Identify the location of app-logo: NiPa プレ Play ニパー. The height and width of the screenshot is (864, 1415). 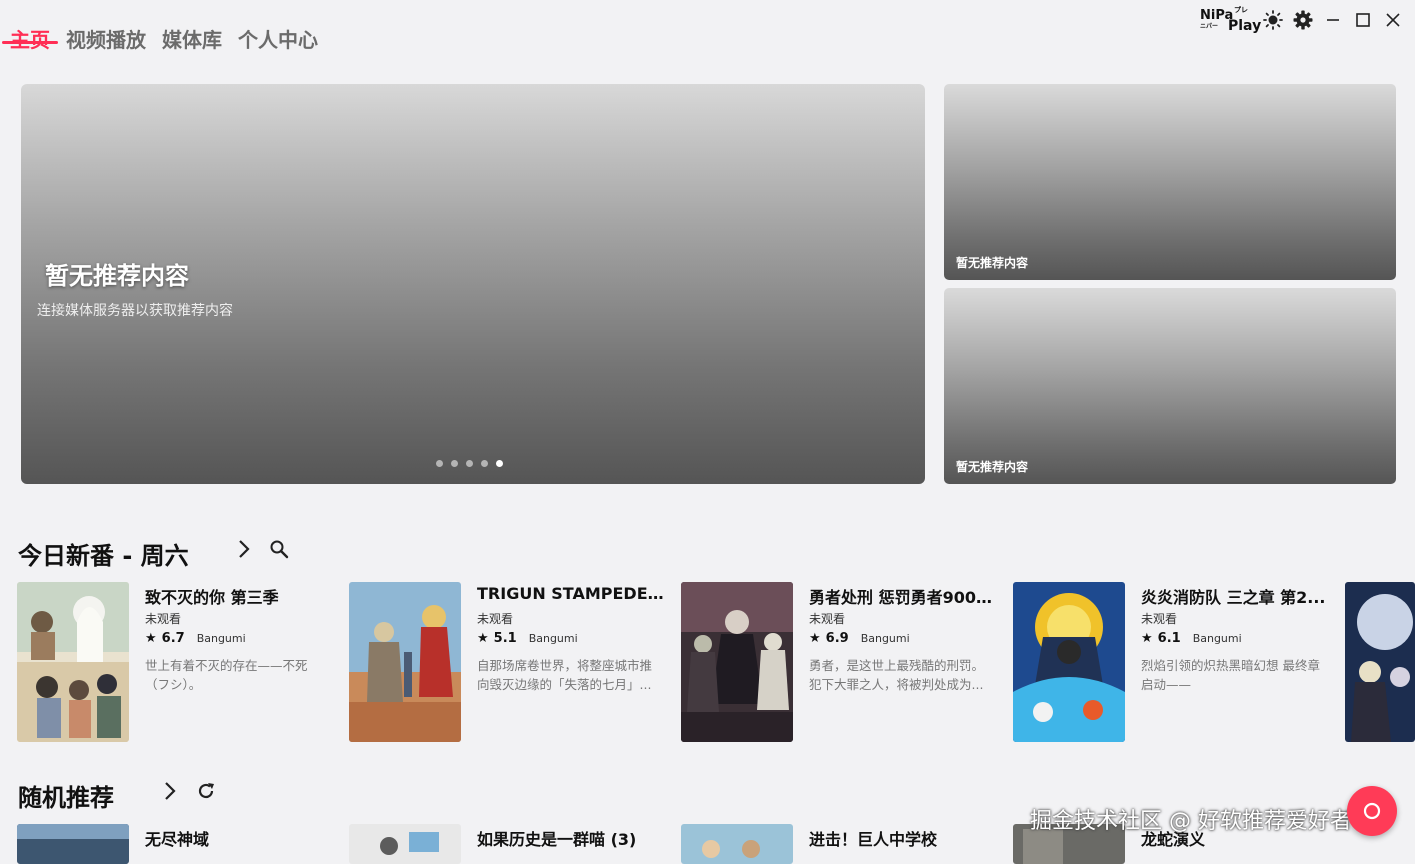
(1231, 20).